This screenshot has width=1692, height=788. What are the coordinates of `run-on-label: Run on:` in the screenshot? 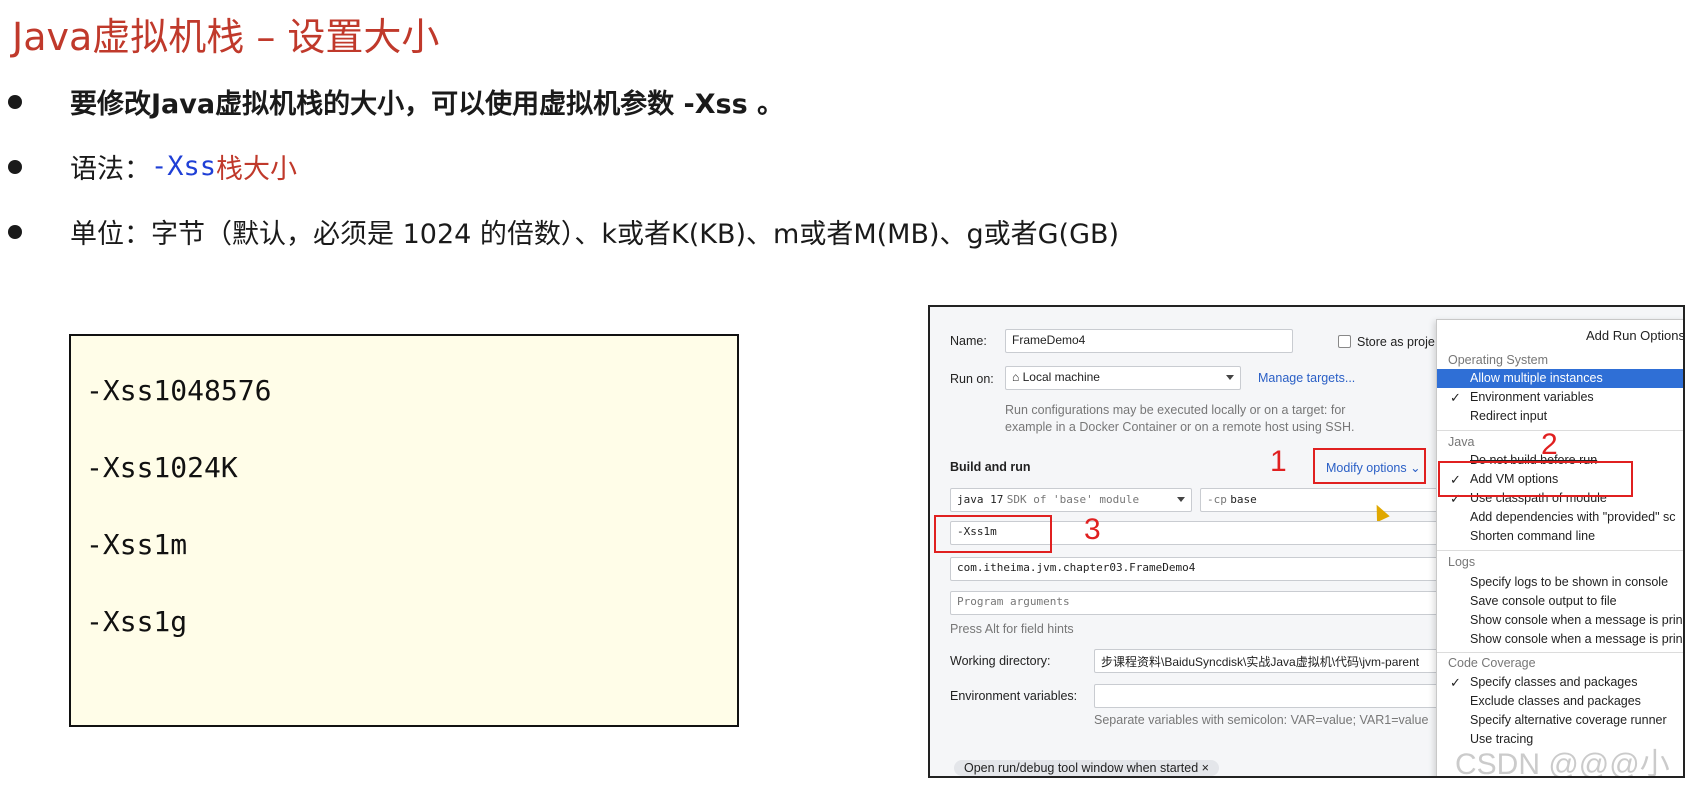 It's located at (972, 379).